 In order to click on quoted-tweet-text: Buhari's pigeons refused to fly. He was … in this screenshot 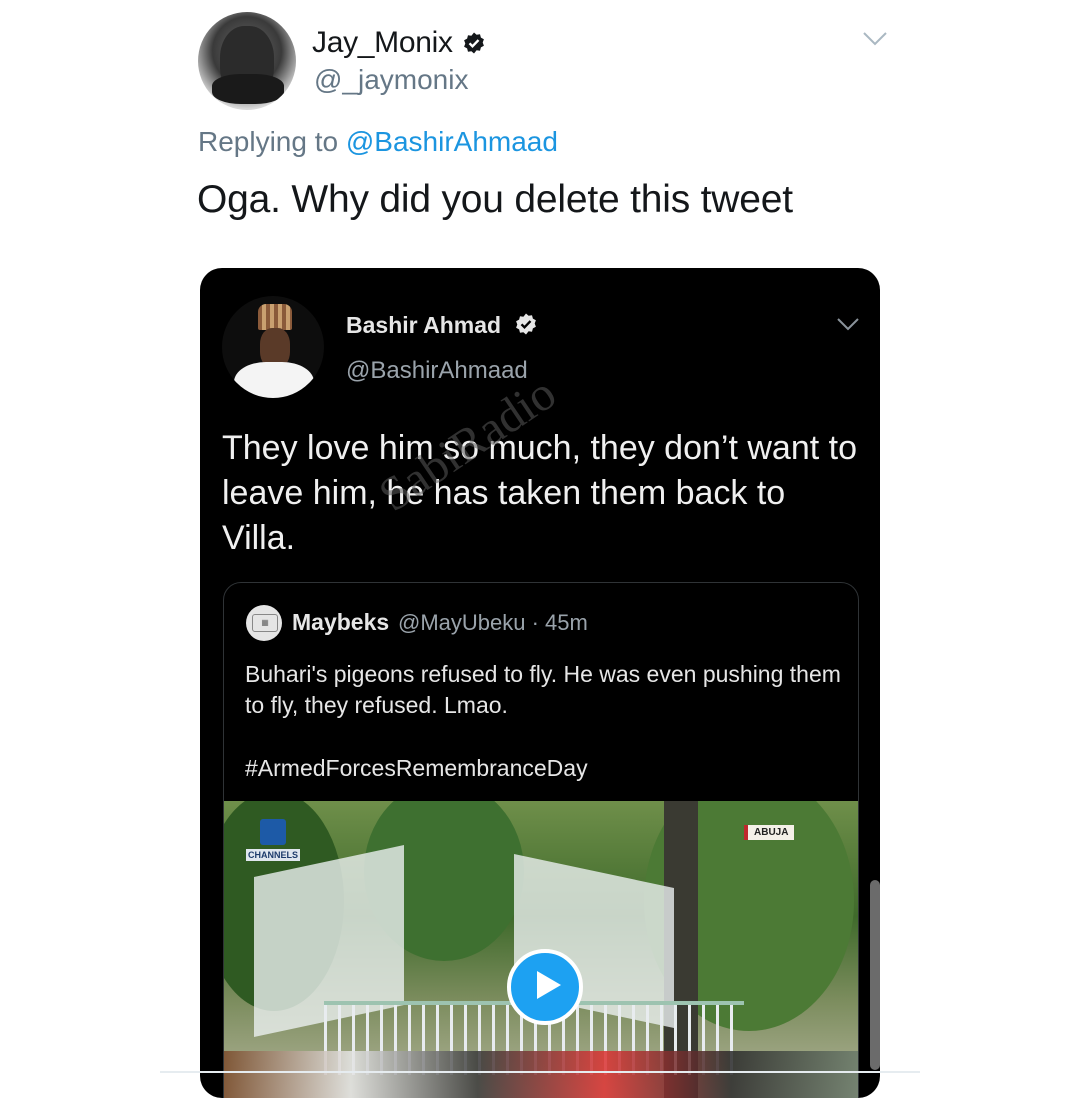, I will do `click(543, 689)`.